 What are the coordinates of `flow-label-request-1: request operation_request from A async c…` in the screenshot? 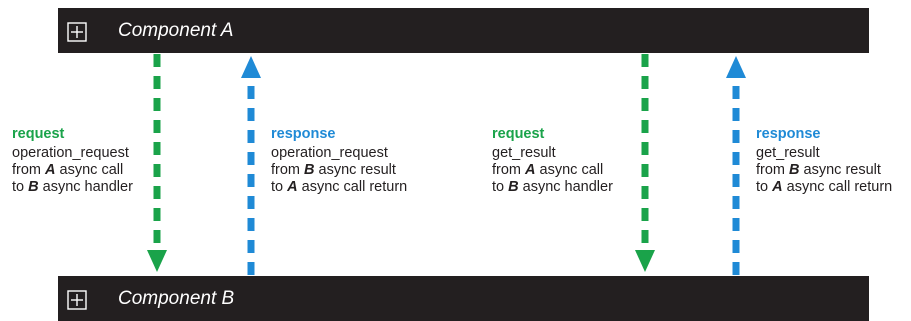 It's located at (72, 161).